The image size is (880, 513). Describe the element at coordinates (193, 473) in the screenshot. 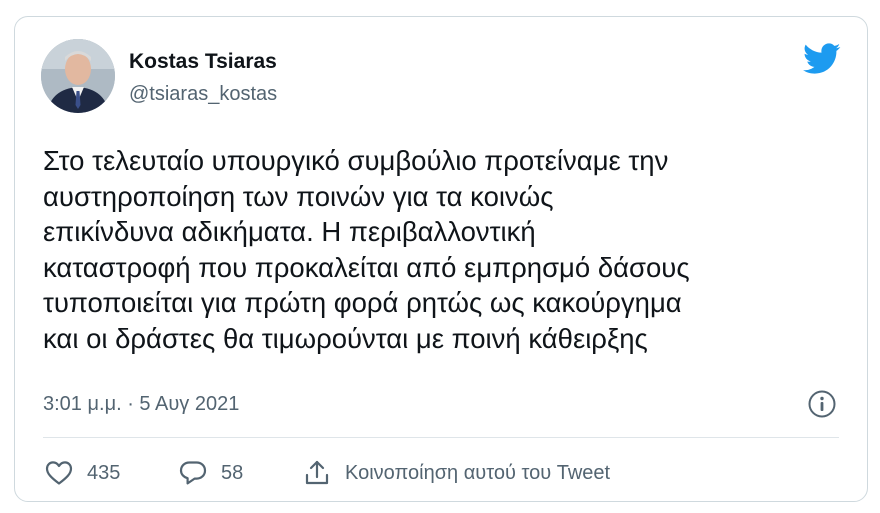

I see `reply-bubble-icon` at that location.